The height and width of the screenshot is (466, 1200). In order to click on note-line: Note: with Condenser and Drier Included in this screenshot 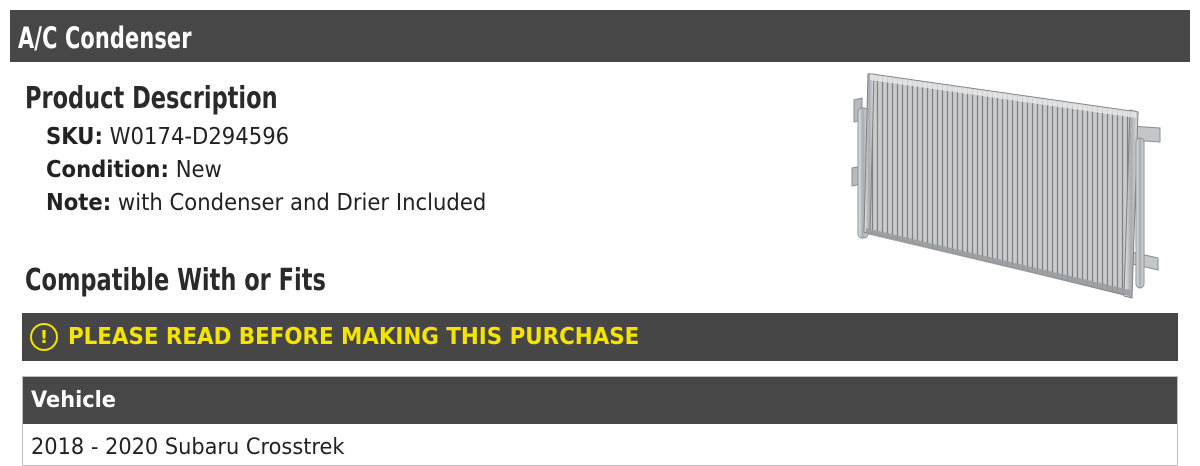, I will do `click(266, 203)`.